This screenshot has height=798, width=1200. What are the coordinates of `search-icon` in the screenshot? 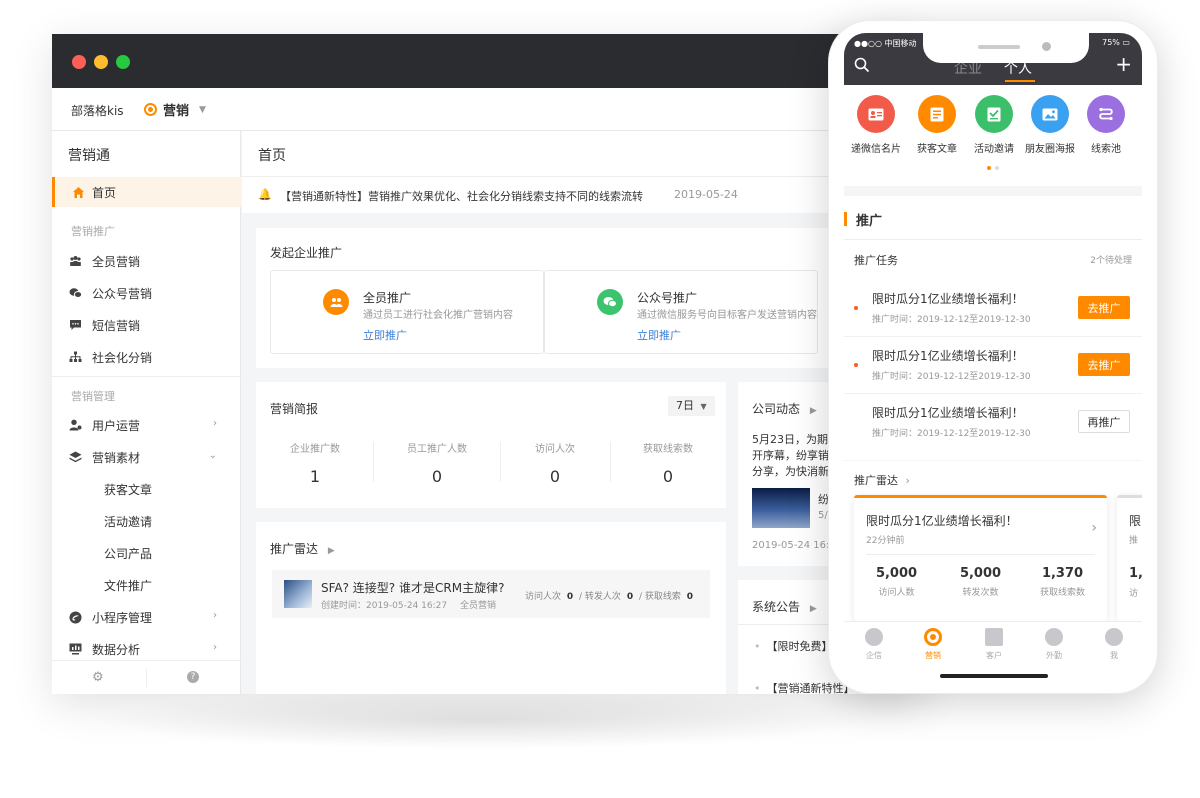 It's located at (862, 67).